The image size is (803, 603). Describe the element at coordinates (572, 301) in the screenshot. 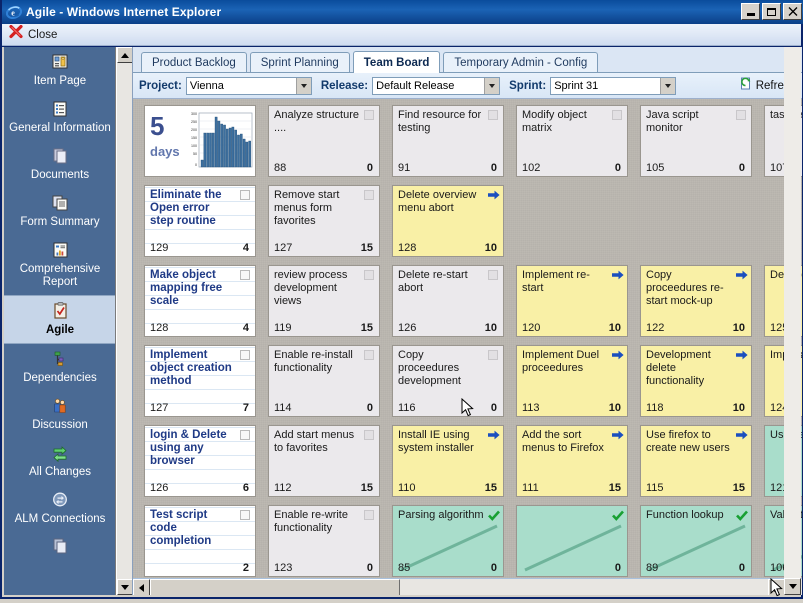

I see `board-card: Implement re-start 120 10` at that location.